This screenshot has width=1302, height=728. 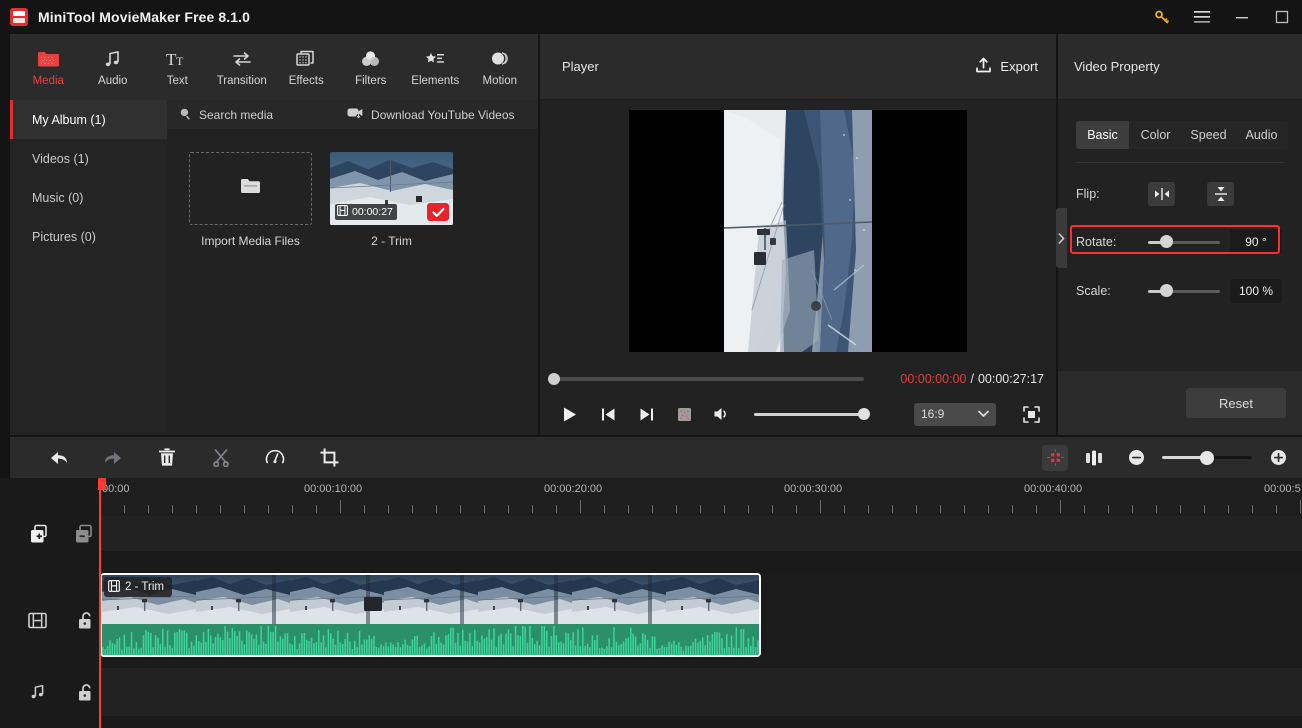 What do you see at coordinates (329, 458) in the screenshot?
I see `crop-button` at bounding box center [329, 458].